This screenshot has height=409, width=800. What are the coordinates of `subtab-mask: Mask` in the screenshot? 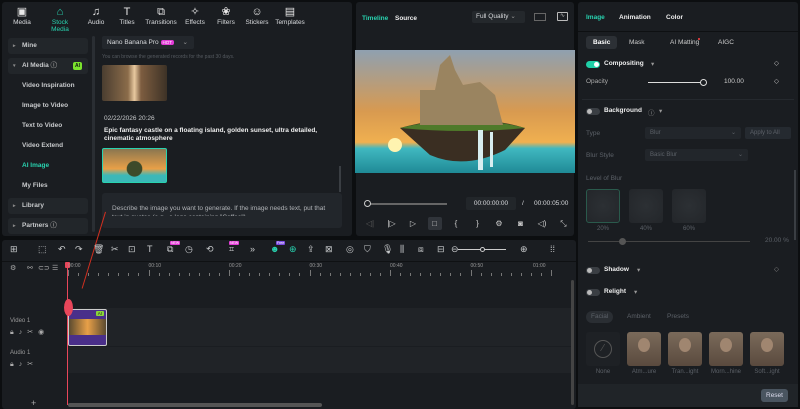 It's located at (637, 42).